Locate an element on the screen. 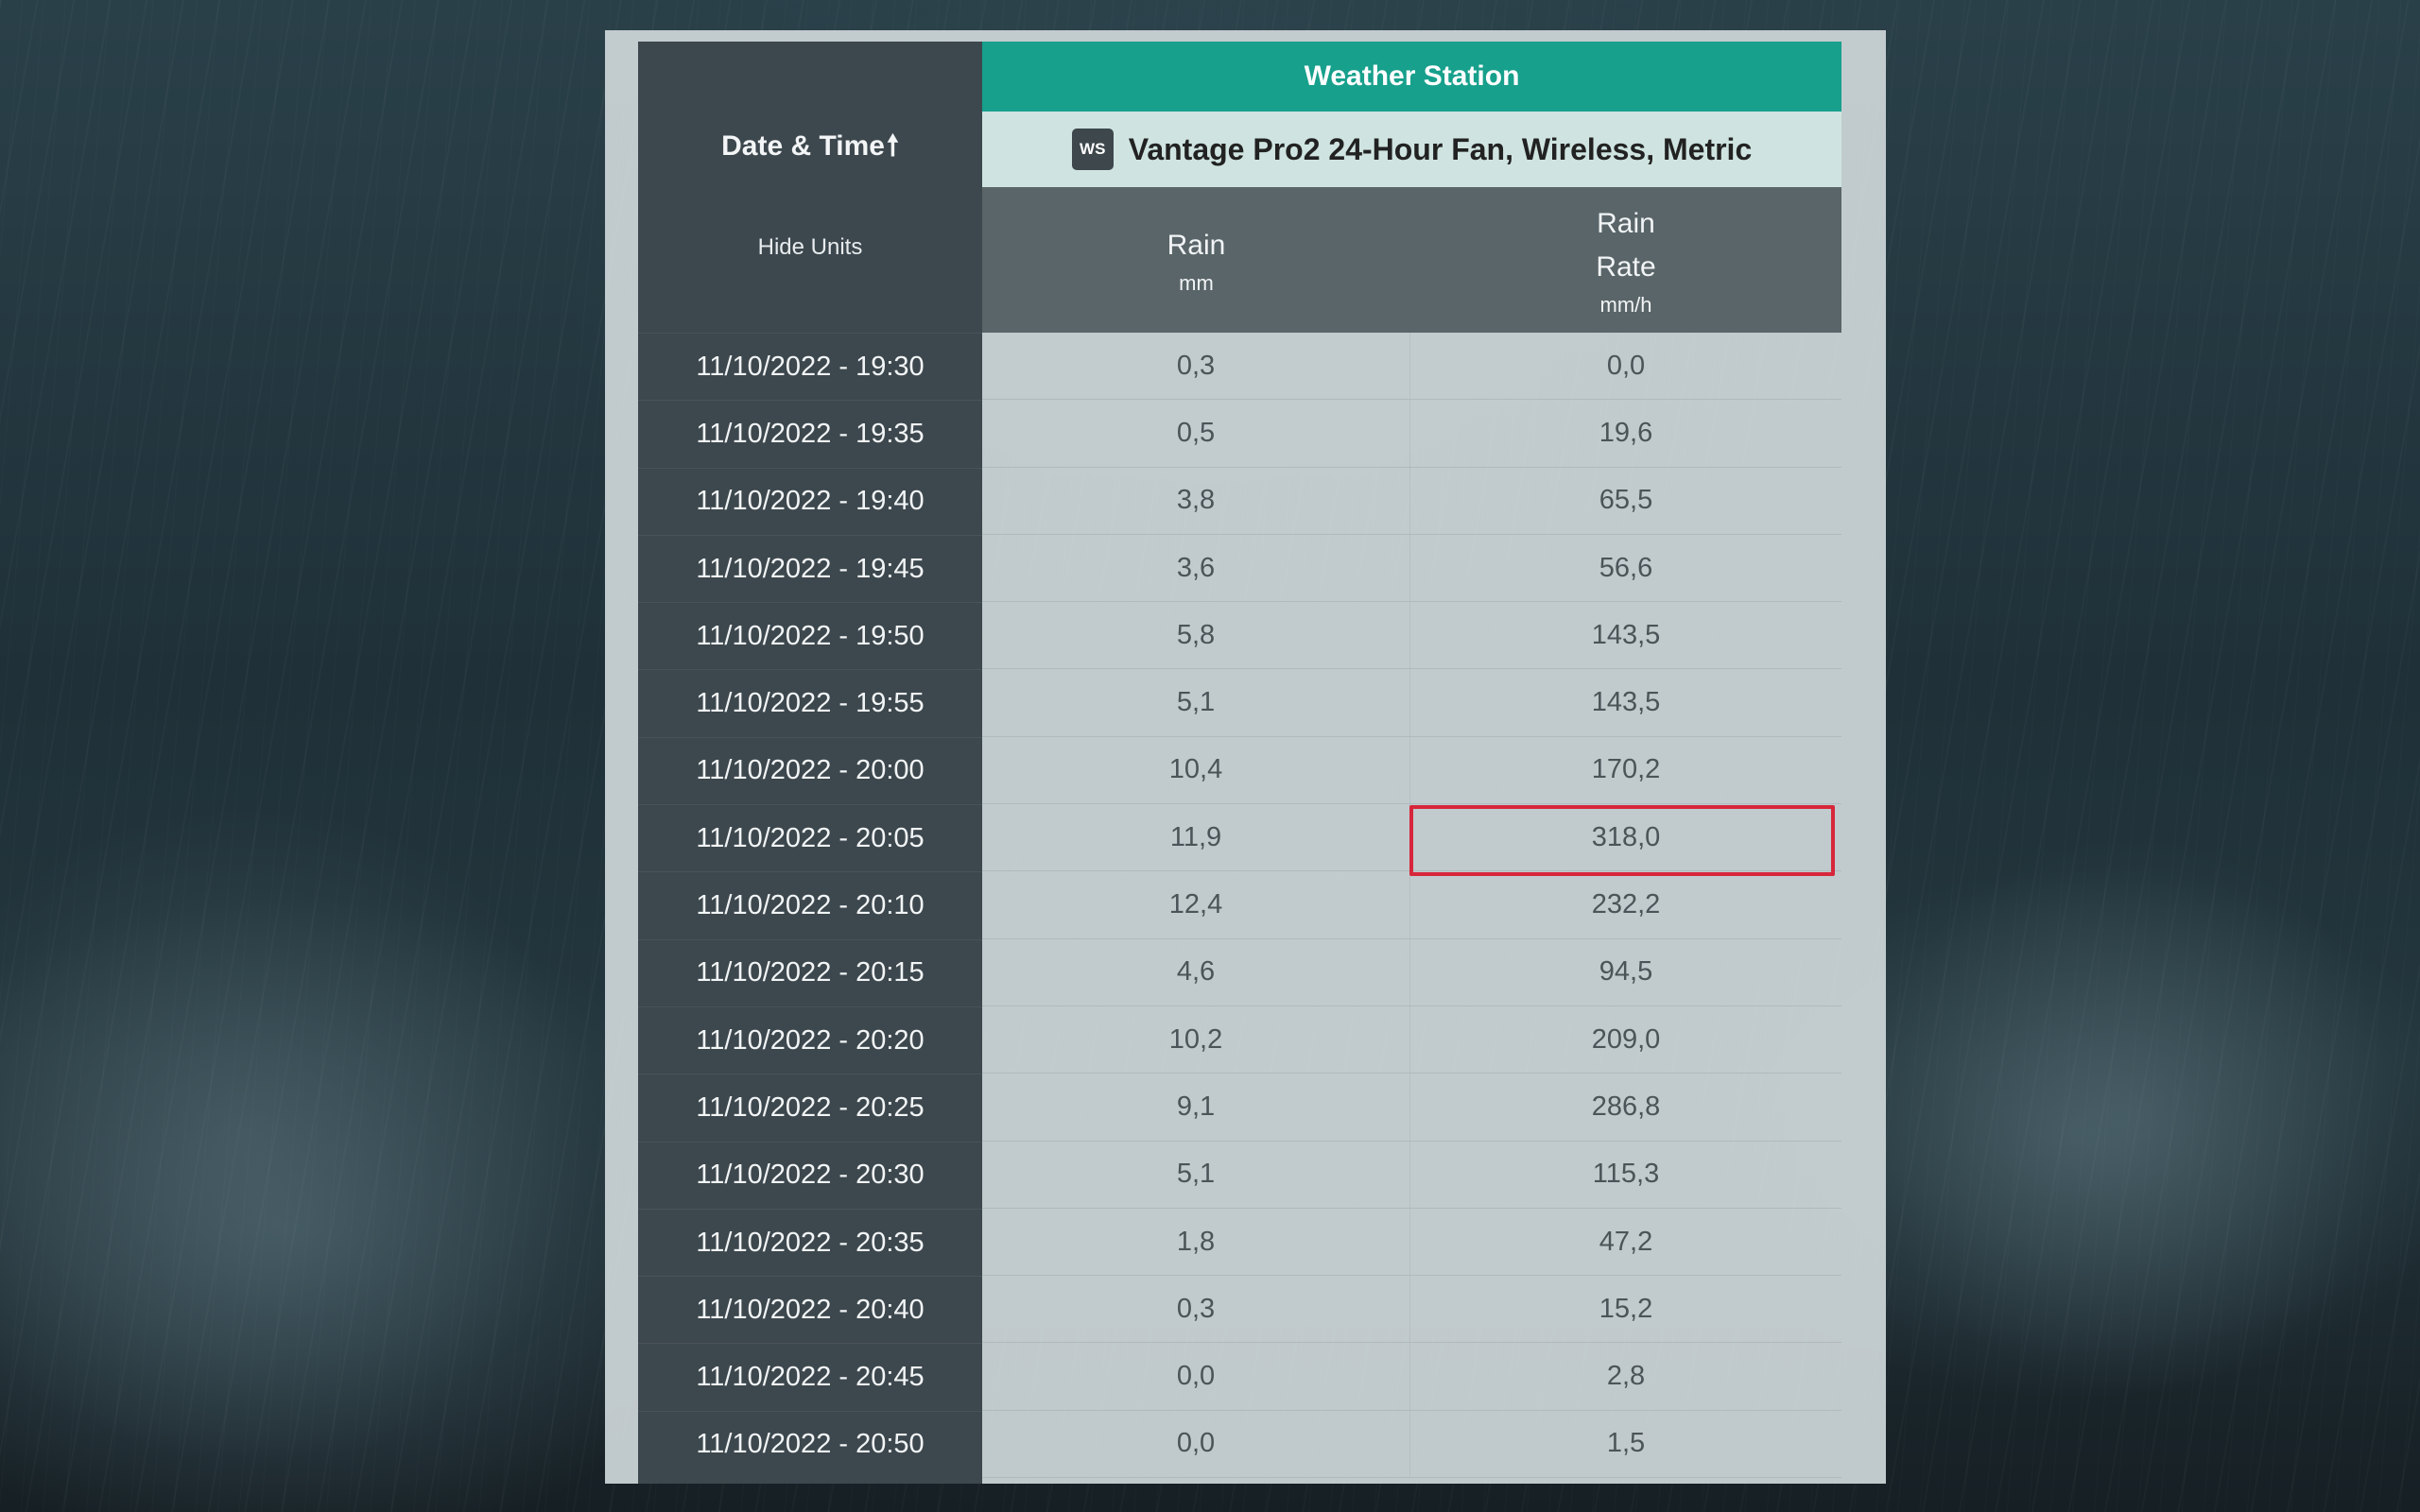 This screenshot has height=1512, width=2420. rain-rate-cell: 209,0 is located at coordinates (1625, 1040).